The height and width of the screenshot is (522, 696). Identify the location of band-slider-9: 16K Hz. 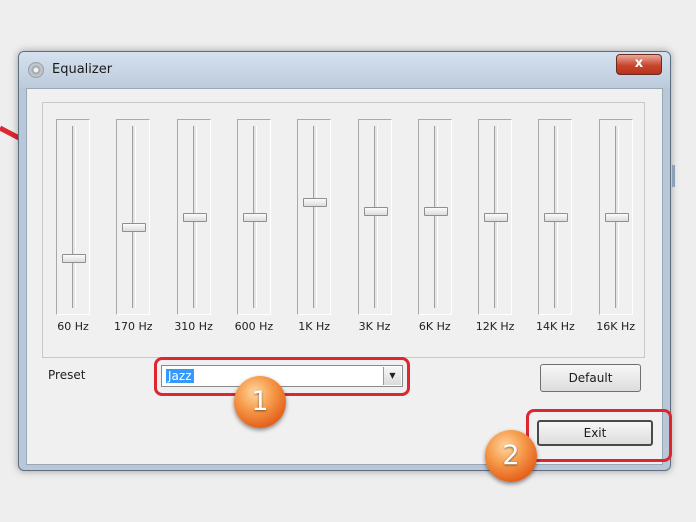
(615, 231).